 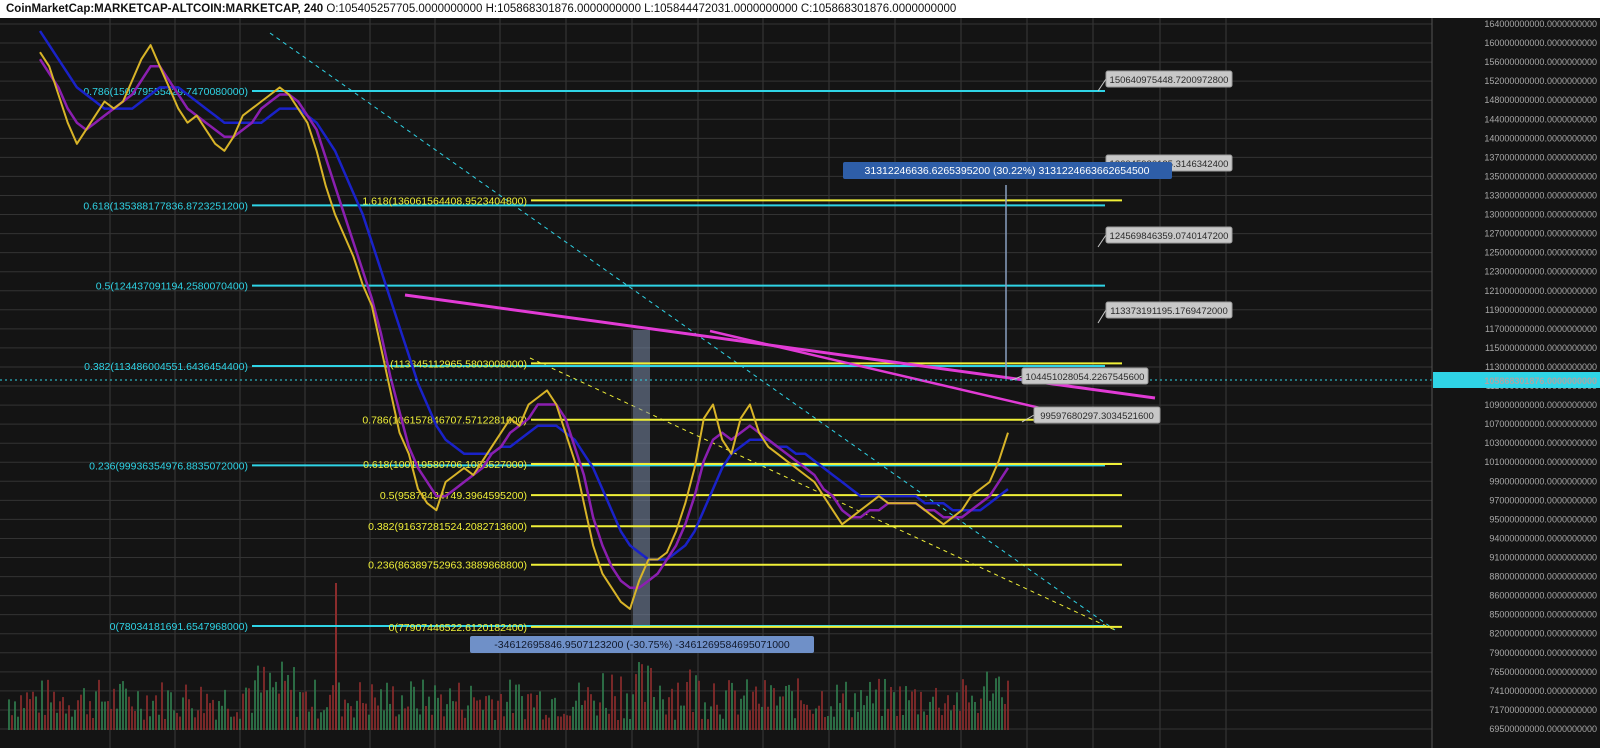 What do you see at coordinates (165, 206) in the screenshot?
I see `fib-cyan-level-label: 0.618(135388177836.8723251200)` at bounding box center [165, 206].